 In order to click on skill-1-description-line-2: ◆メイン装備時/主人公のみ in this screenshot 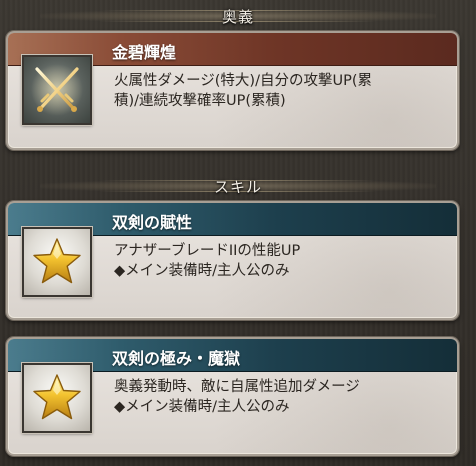, I will do `click(202, 271)`.